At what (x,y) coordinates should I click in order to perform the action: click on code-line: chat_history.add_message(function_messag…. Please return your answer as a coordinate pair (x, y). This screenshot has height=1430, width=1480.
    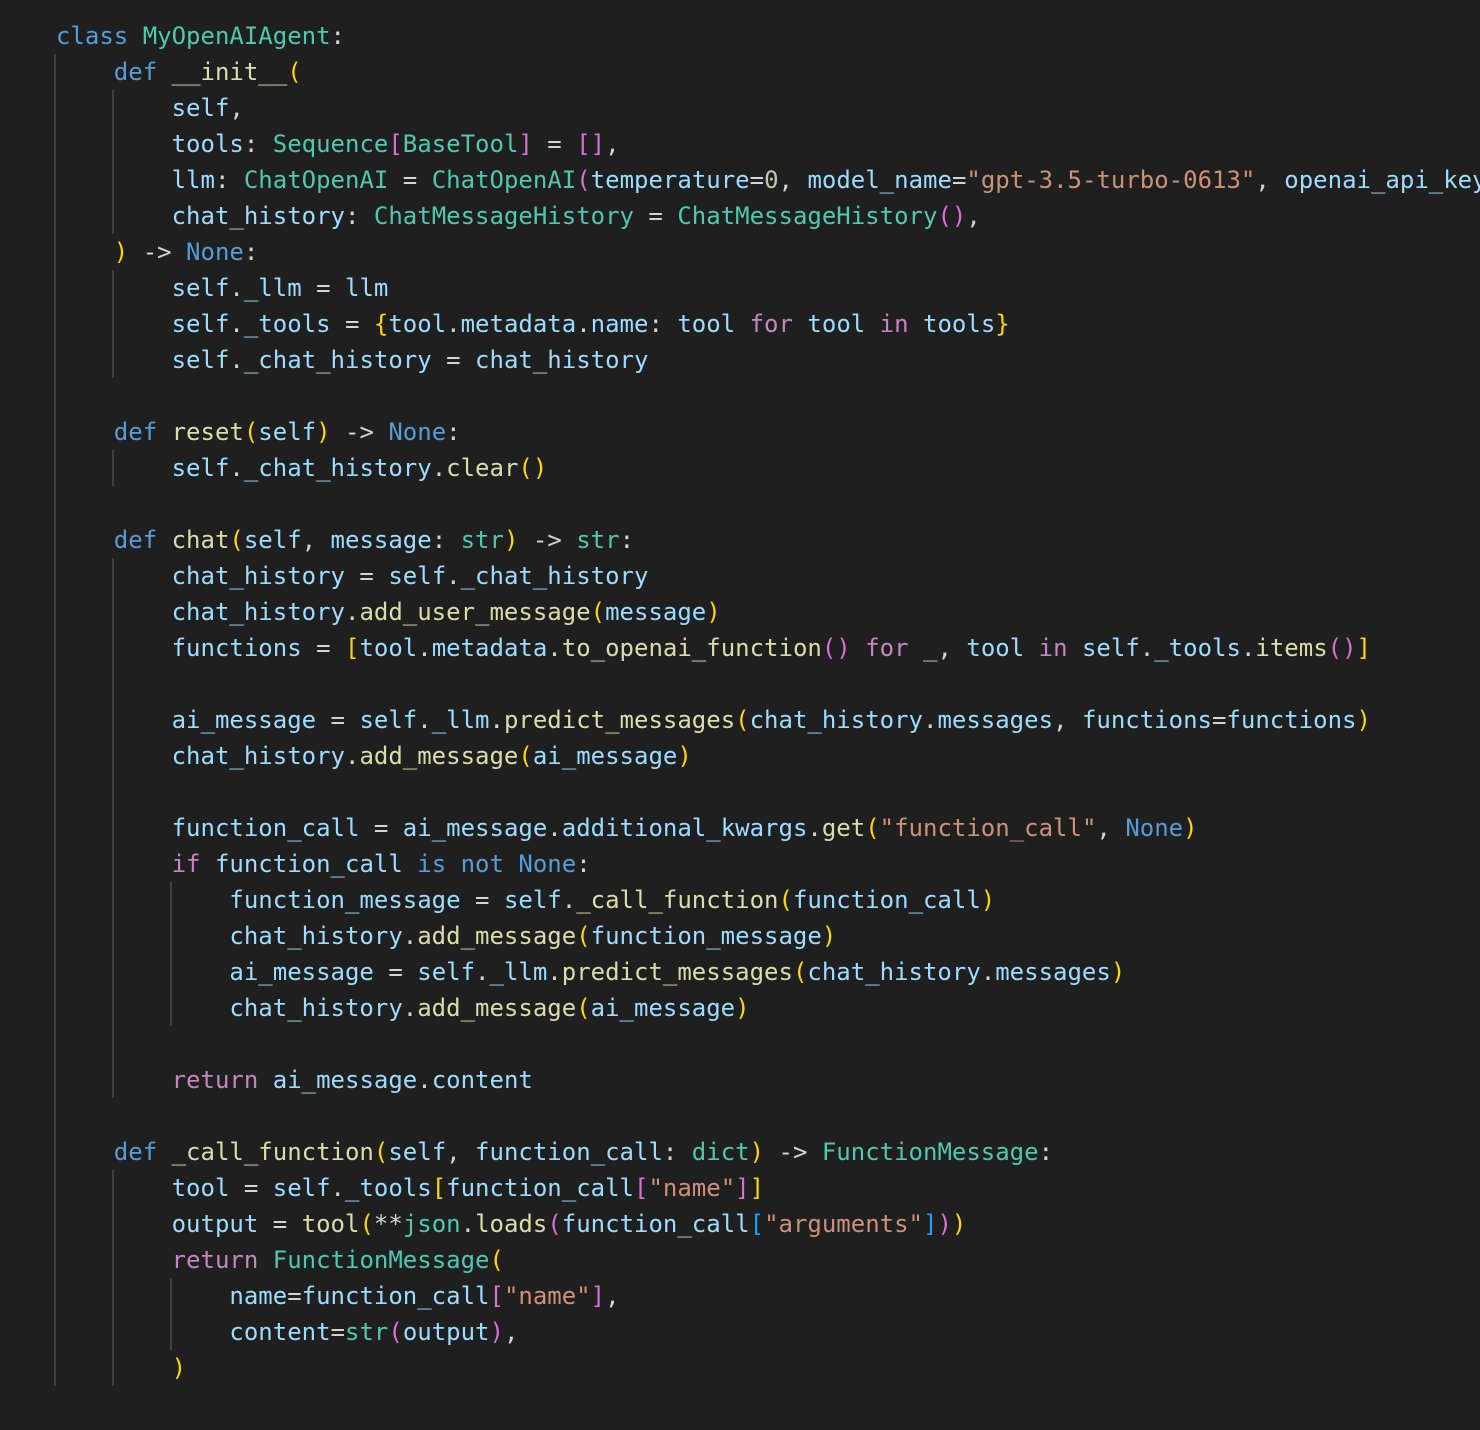
    Looking at the image, I should click on (768, 936).